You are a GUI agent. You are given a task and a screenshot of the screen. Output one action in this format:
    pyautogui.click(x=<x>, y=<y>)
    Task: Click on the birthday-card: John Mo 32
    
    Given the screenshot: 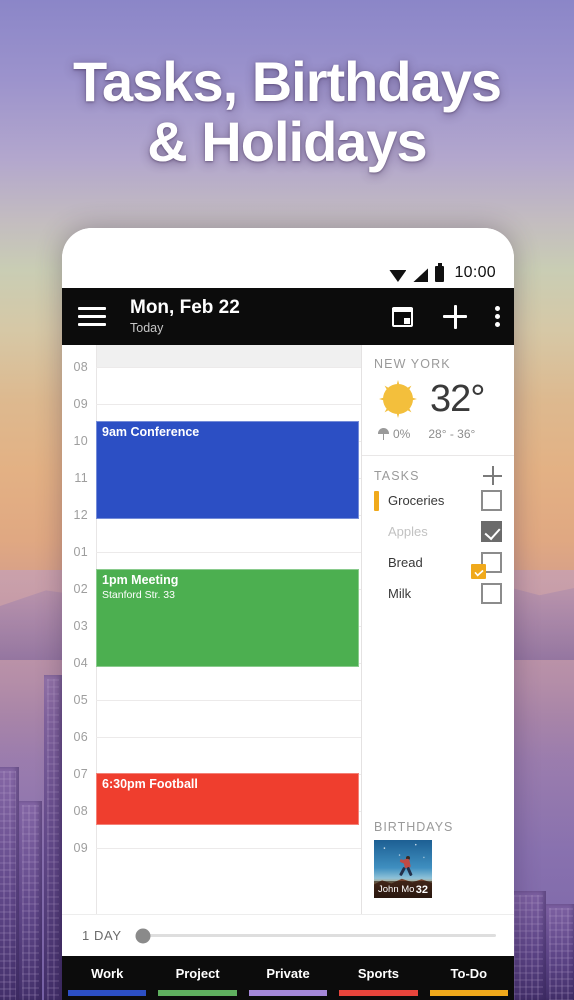 What is the action you would take?
    pyautogui.click(x=403, y=869)
    